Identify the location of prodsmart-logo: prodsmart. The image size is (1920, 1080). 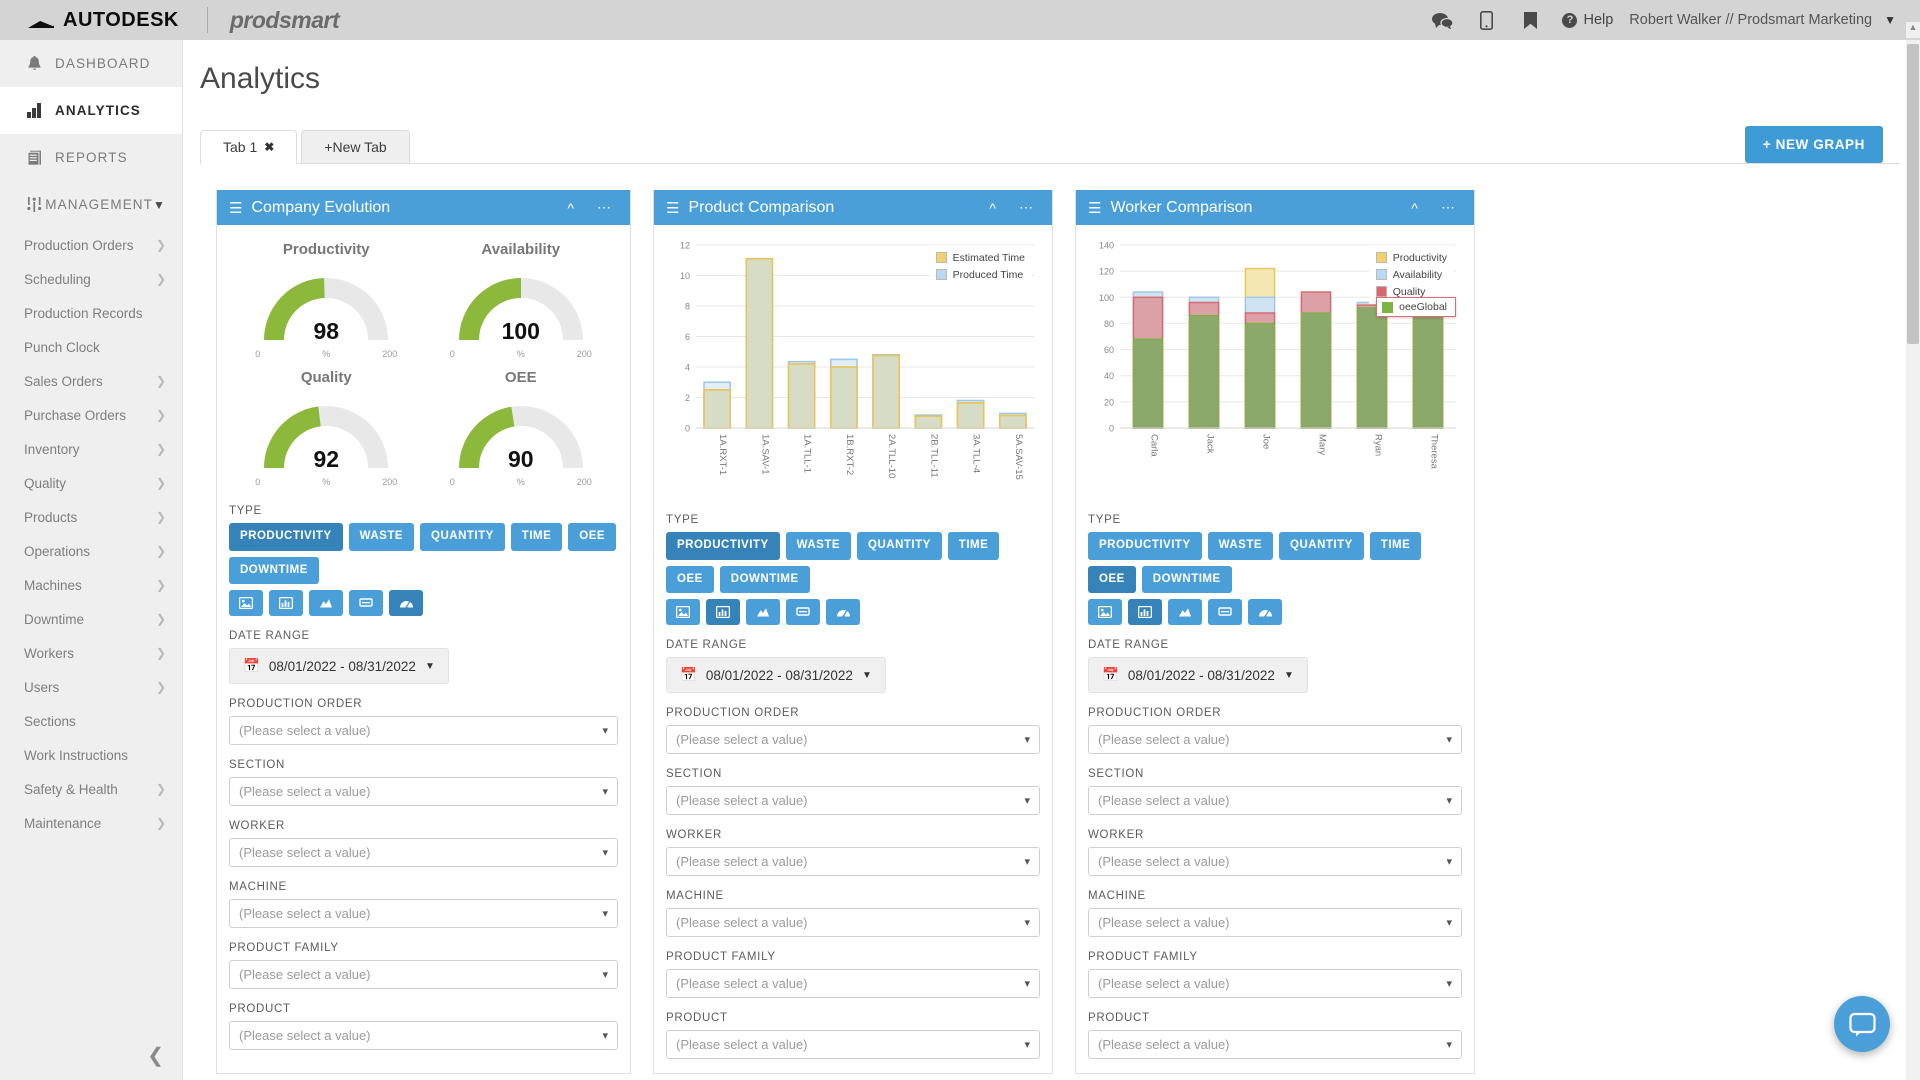
(285, 20).